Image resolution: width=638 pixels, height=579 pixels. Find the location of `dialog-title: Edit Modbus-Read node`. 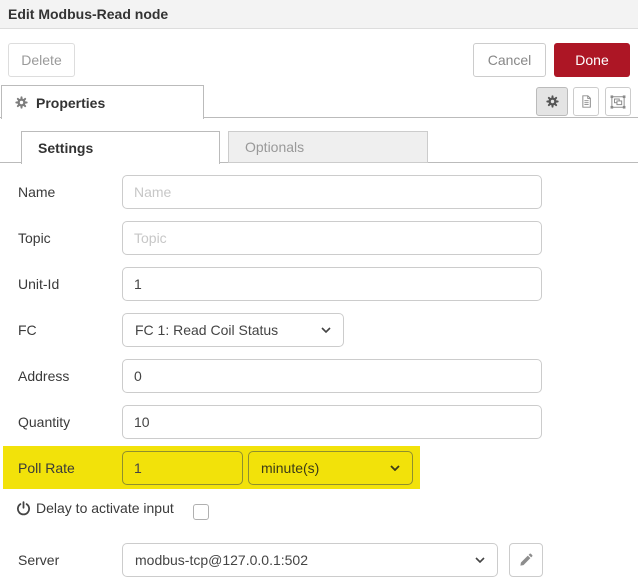

dialog-title: Edit Modbus-Read node is located at coordinates (88, 14).